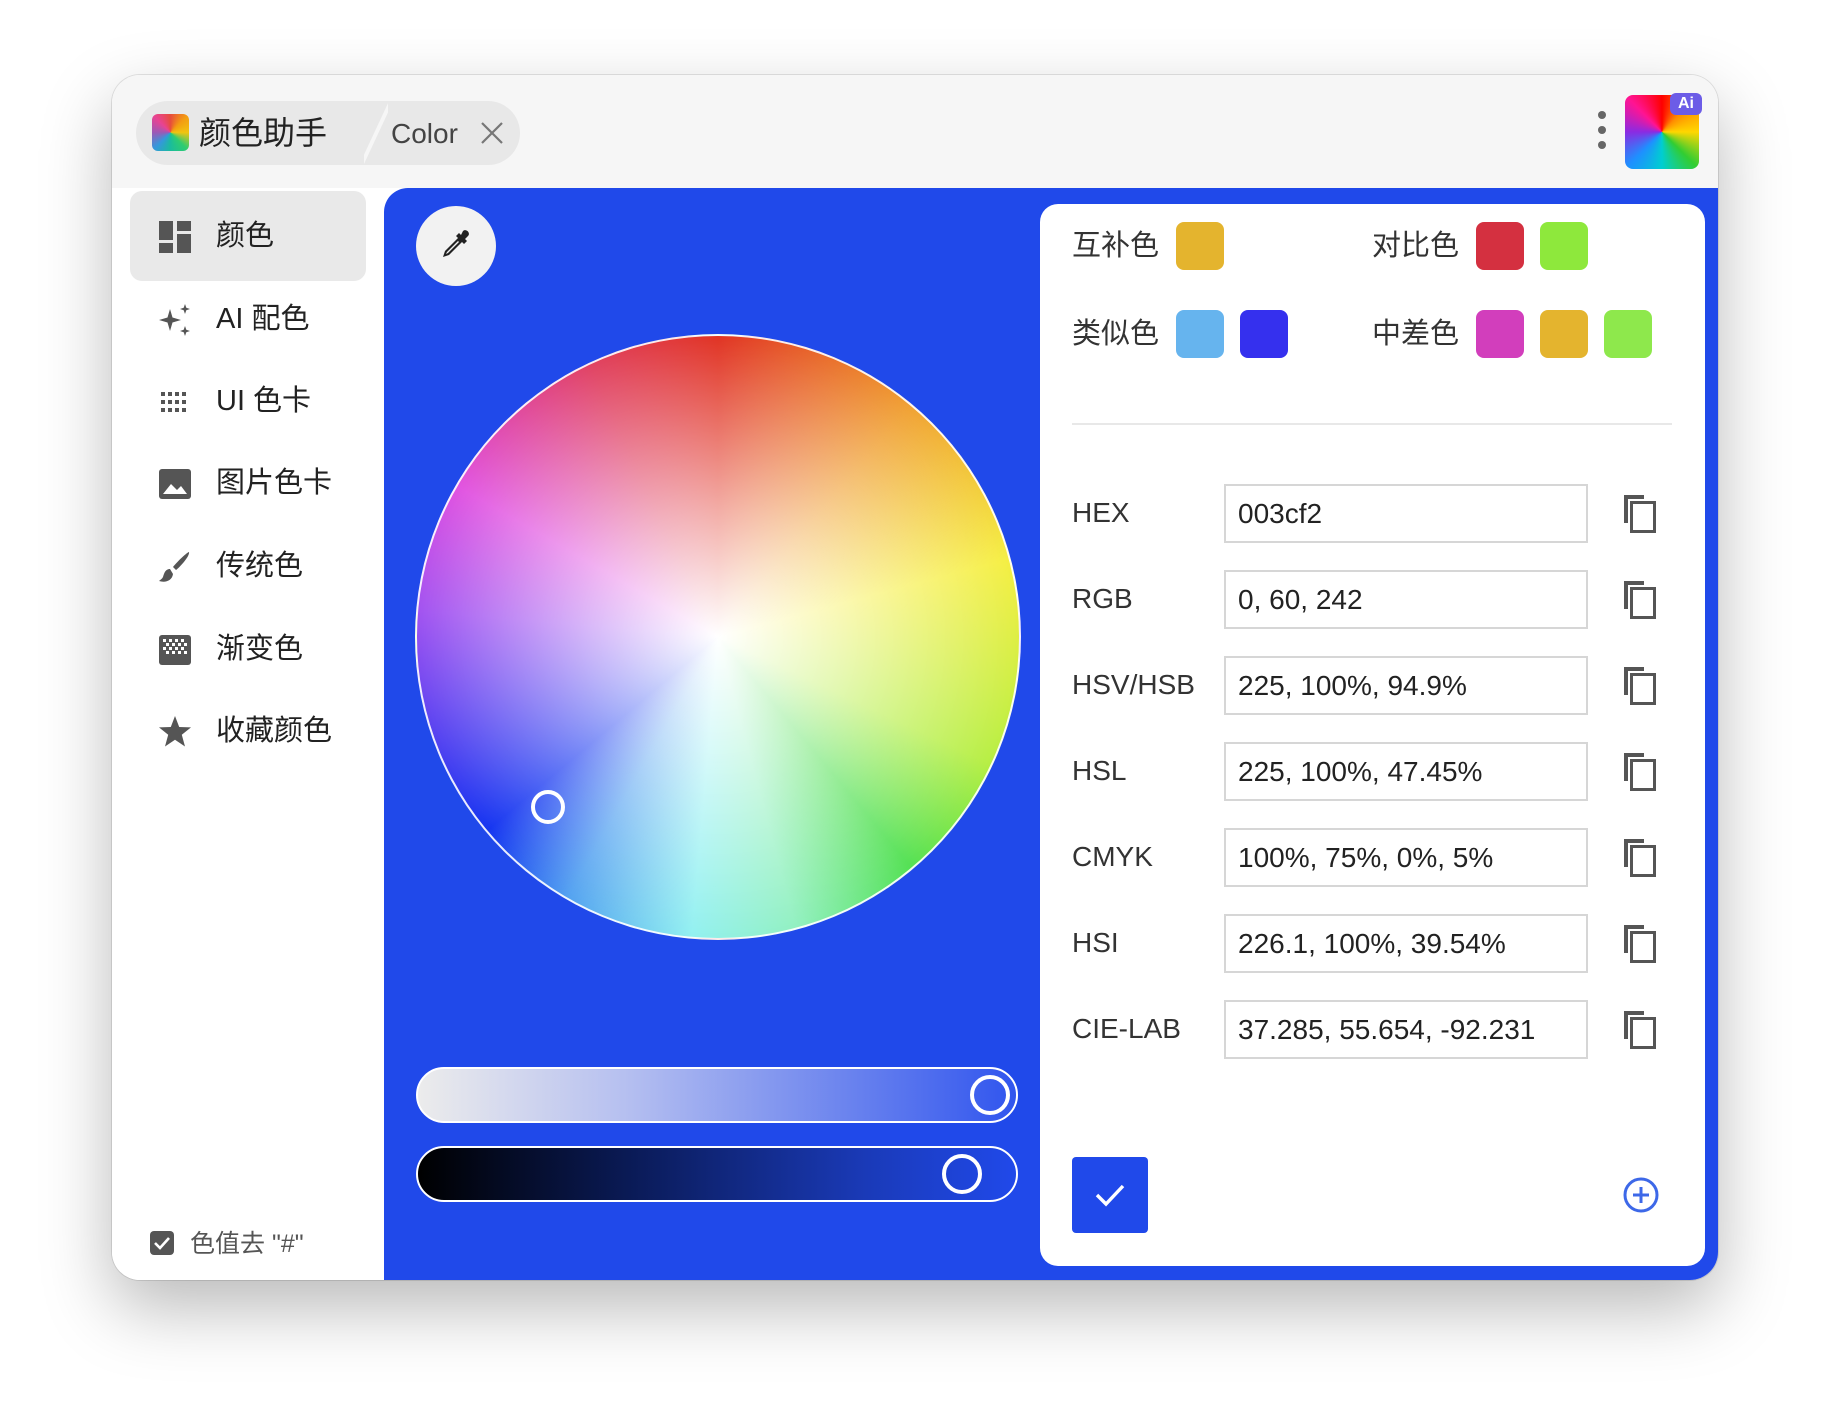  I want to click on confirm-button, so click(1110, 1195).